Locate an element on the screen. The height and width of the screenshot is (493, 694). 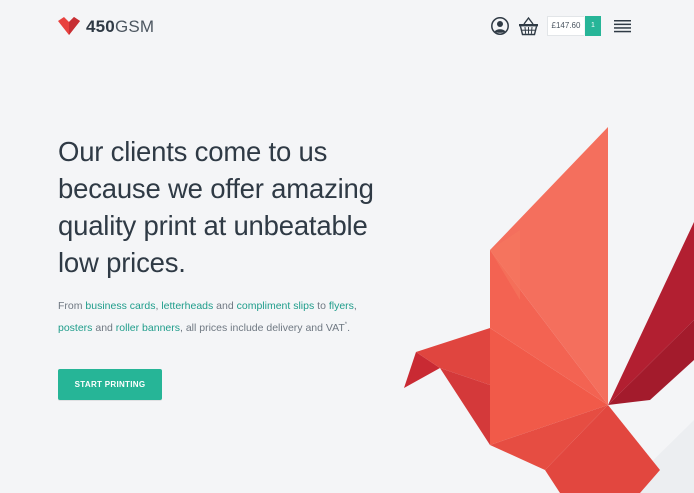
link-flyers: flyers is located at coordinates (341, 306).